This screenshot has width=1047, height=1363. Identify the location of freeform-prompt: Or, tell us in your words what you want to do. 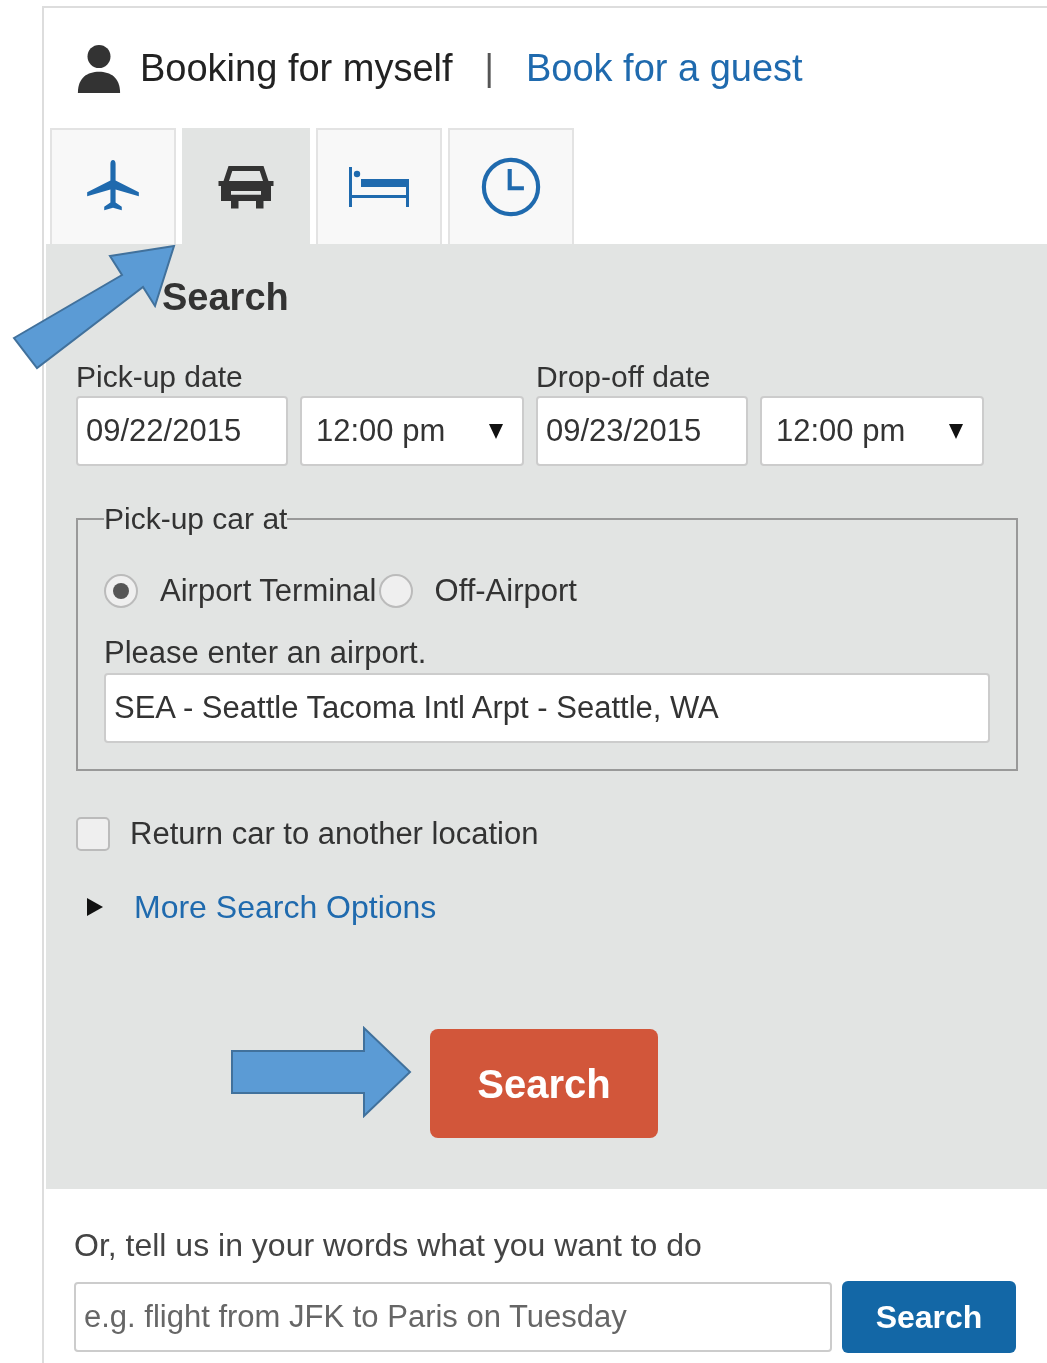
(388, 1245).